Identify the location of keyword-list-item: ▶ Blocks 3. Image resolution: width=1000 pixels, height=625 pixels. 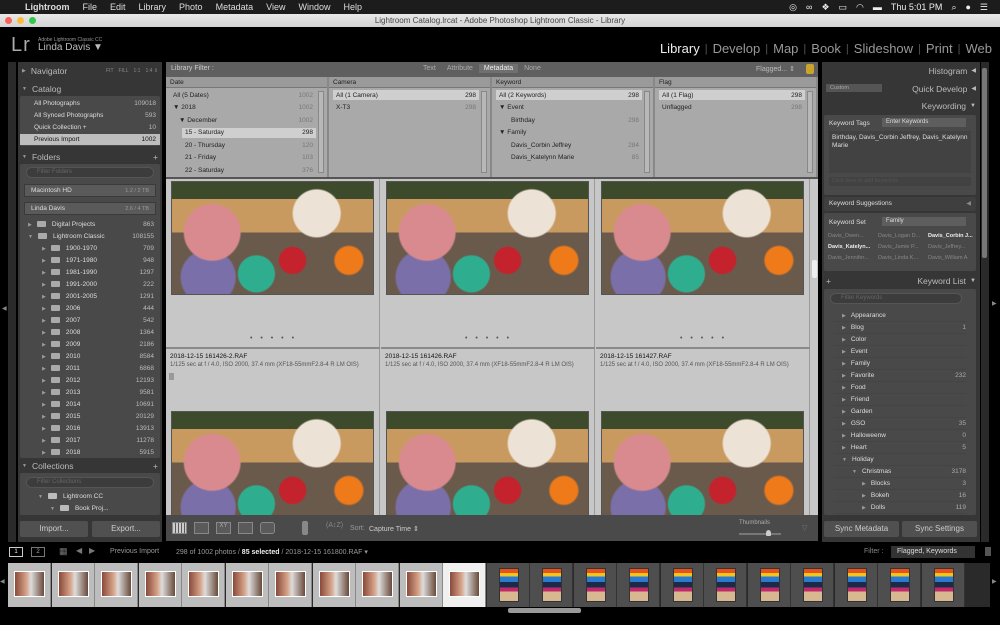
(900, 484).